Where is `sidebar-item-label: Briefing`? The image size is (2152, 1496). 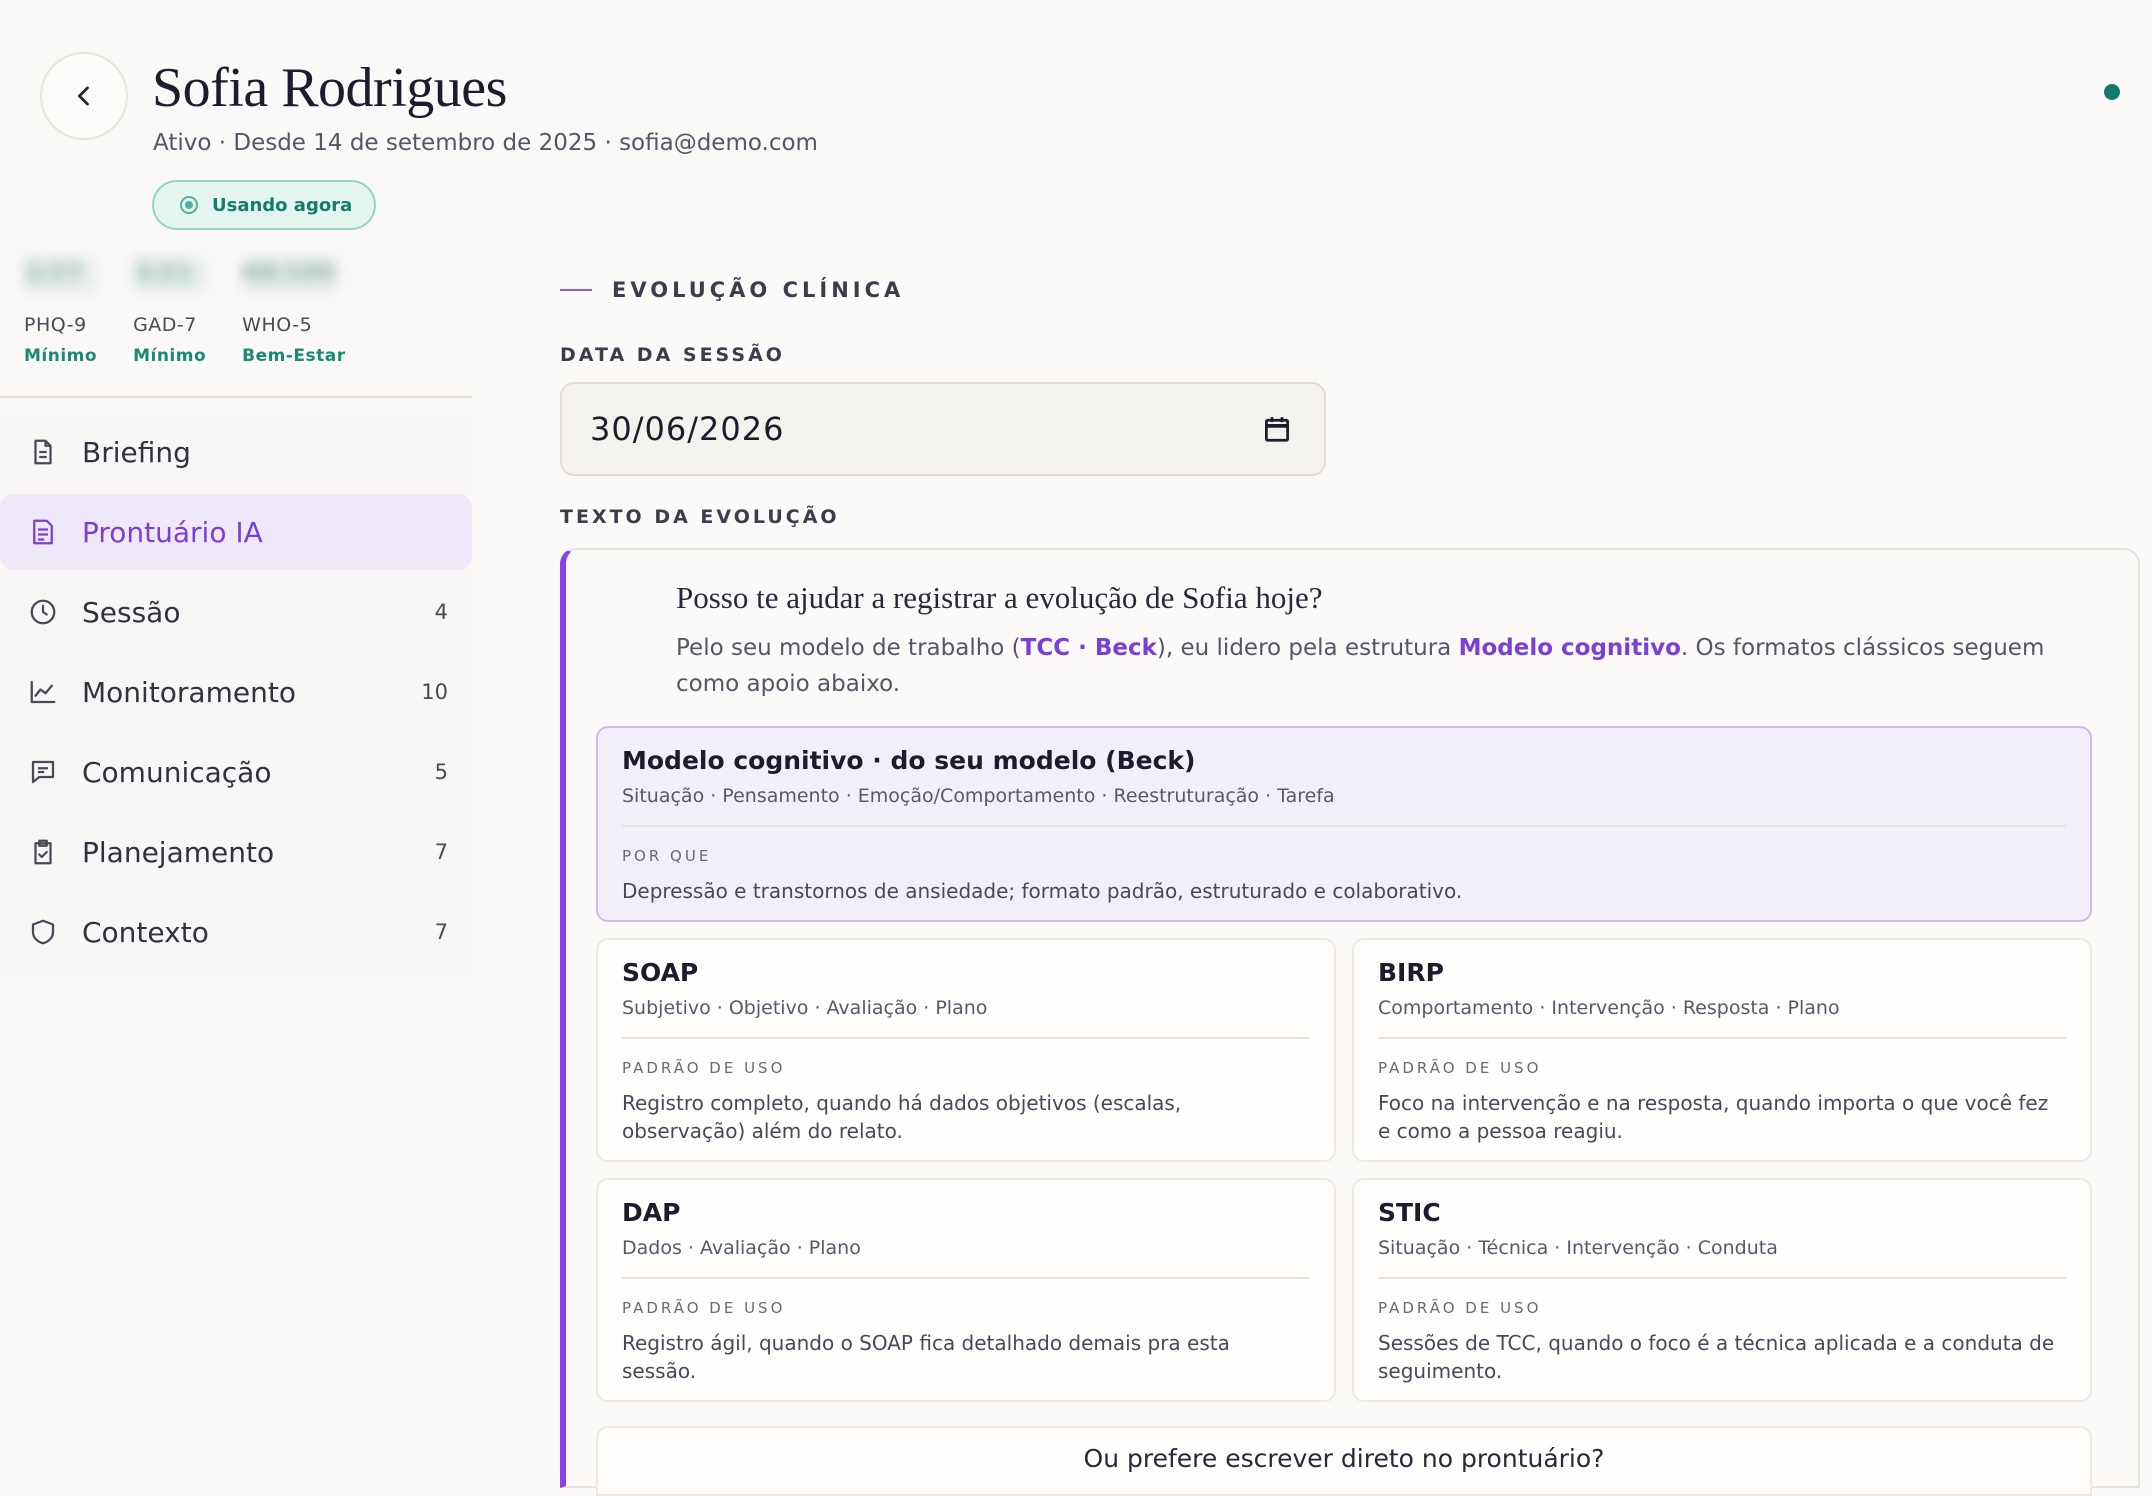 sidebar-item-label: Briefing is located at coordinates (136, 452).